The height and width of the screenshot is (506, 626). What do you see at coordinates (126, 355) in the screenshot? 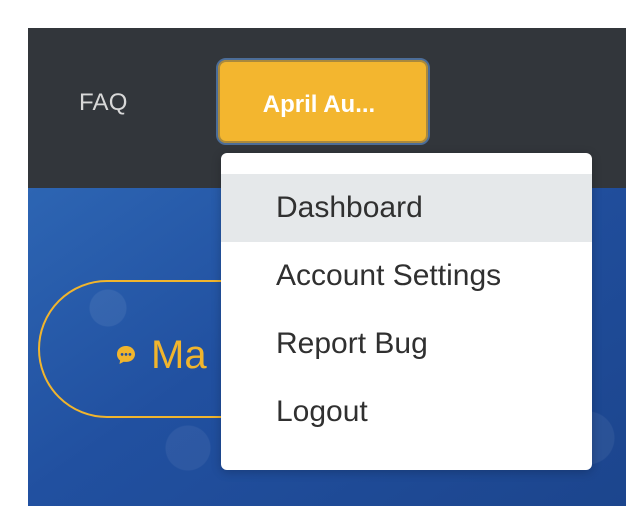
I see `chat-bubble-icon` at bounding box center [126, 355].